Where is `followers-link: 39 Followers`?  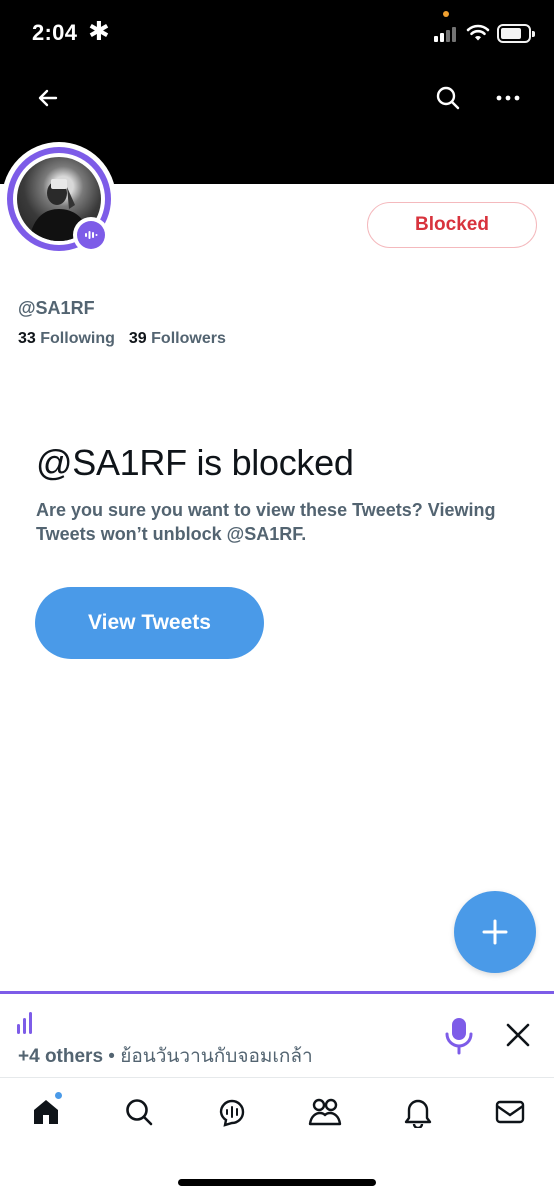 followers-link: 39 Followers is located at coordinates (177, 339).